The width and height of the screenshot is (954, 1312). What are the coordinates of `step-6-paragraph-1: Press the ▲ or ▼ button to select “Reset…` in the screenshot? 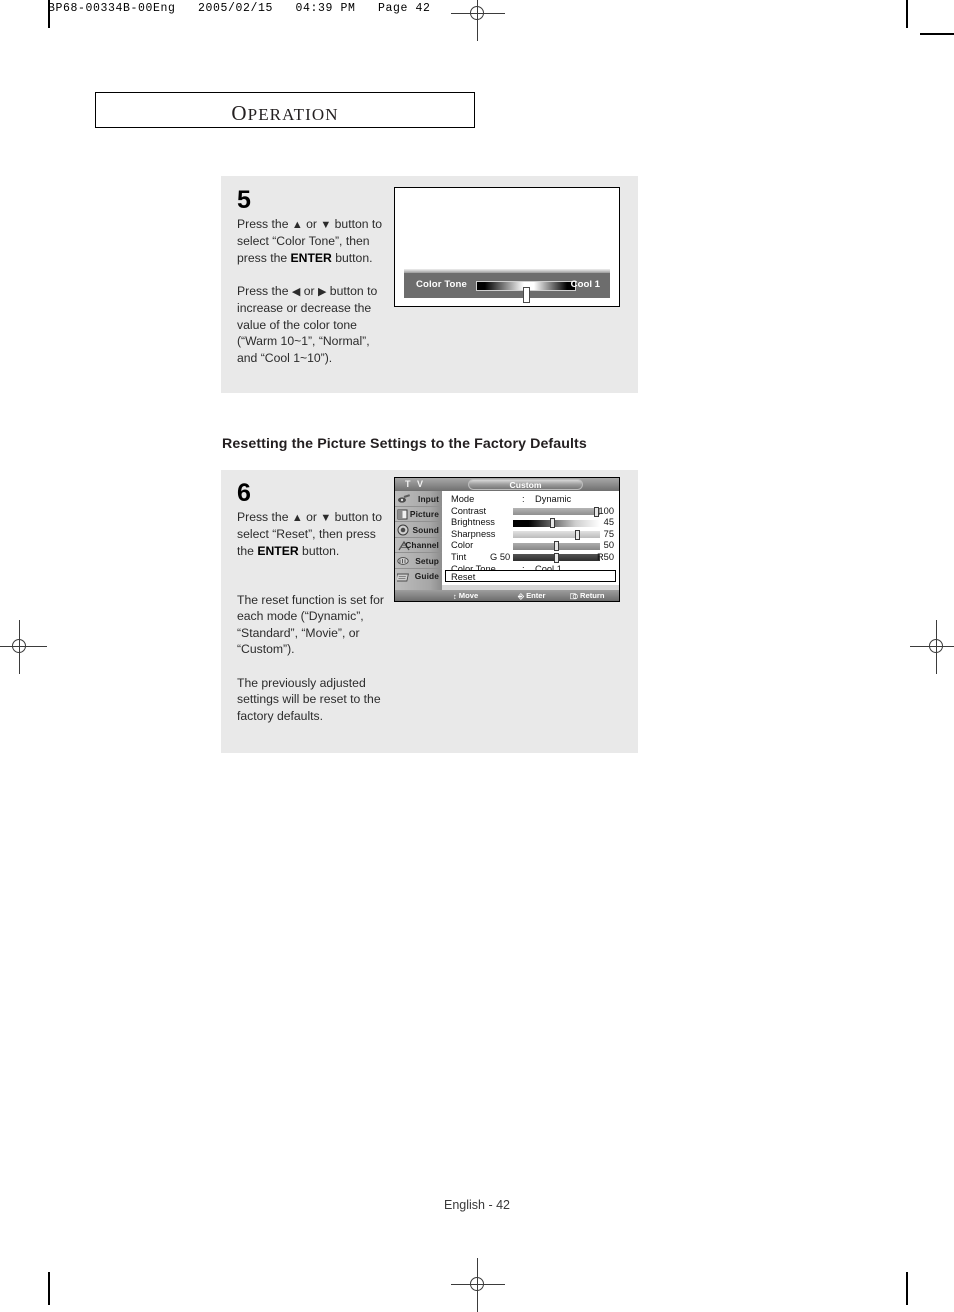 It's located at (310, 534).